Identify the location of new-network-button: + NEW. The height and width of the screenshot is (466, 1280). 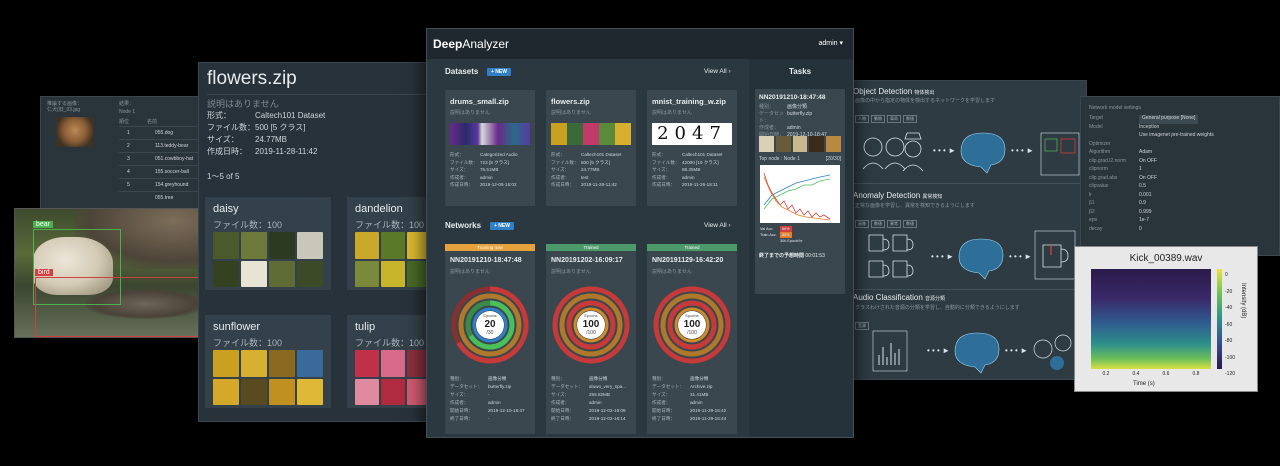
(502, 226).